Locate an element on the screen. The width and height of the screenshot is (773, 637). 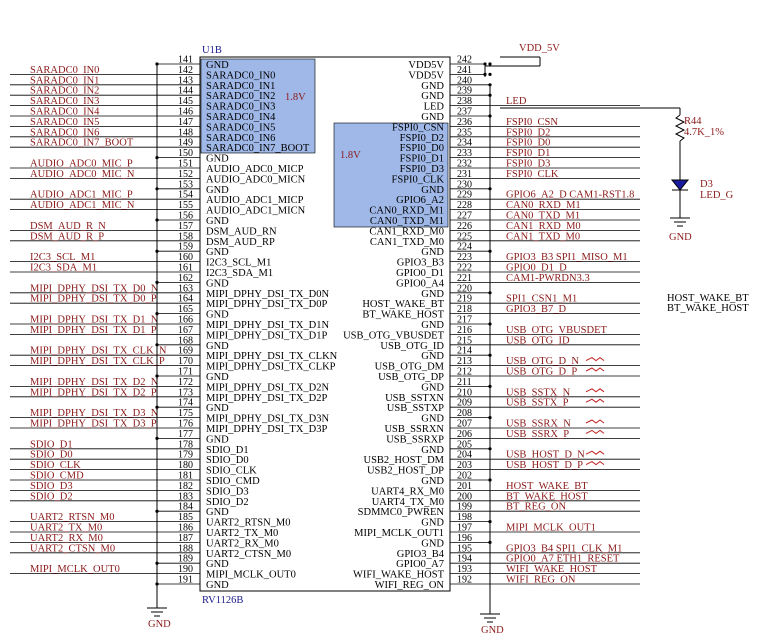
pin-number: 157 is located at coordinates (185, 226).